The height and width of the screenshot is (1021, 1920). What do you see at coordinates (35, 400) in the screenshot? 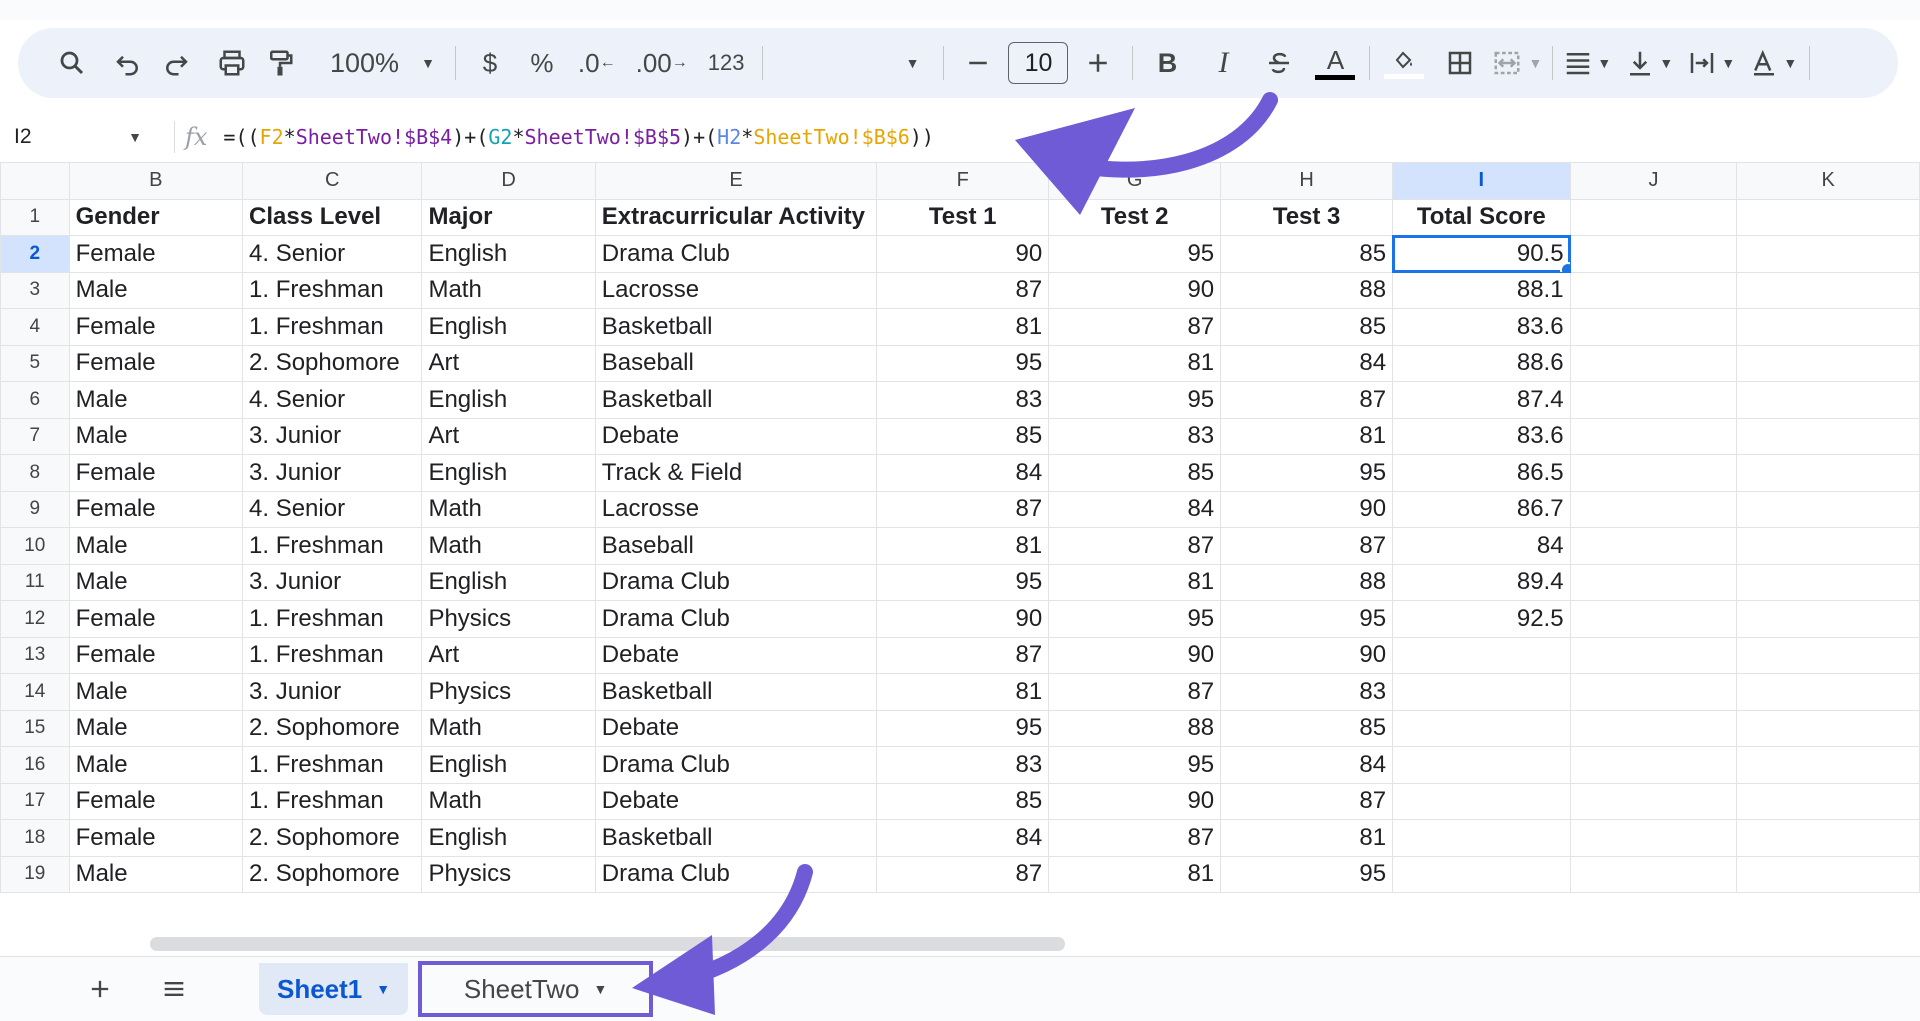
I see `row-header: 6` at bounding box center [35, 400].